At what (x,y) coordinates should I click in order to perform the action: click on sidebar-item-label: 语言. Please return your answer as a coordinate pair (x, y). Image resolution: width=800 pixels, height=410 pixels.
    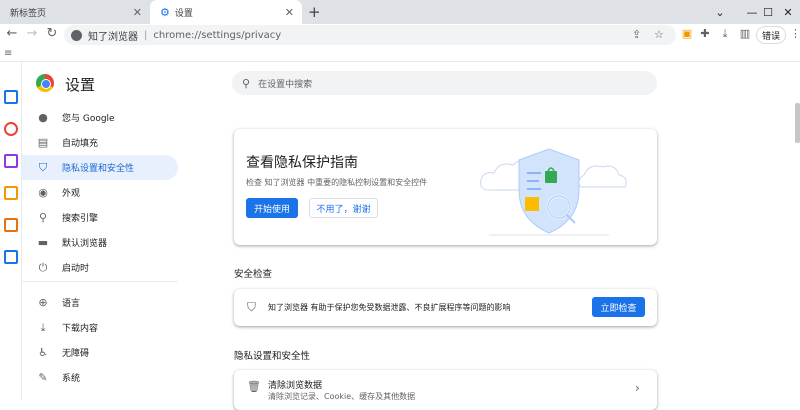
    Looking at the image, I should click on (71, 304).